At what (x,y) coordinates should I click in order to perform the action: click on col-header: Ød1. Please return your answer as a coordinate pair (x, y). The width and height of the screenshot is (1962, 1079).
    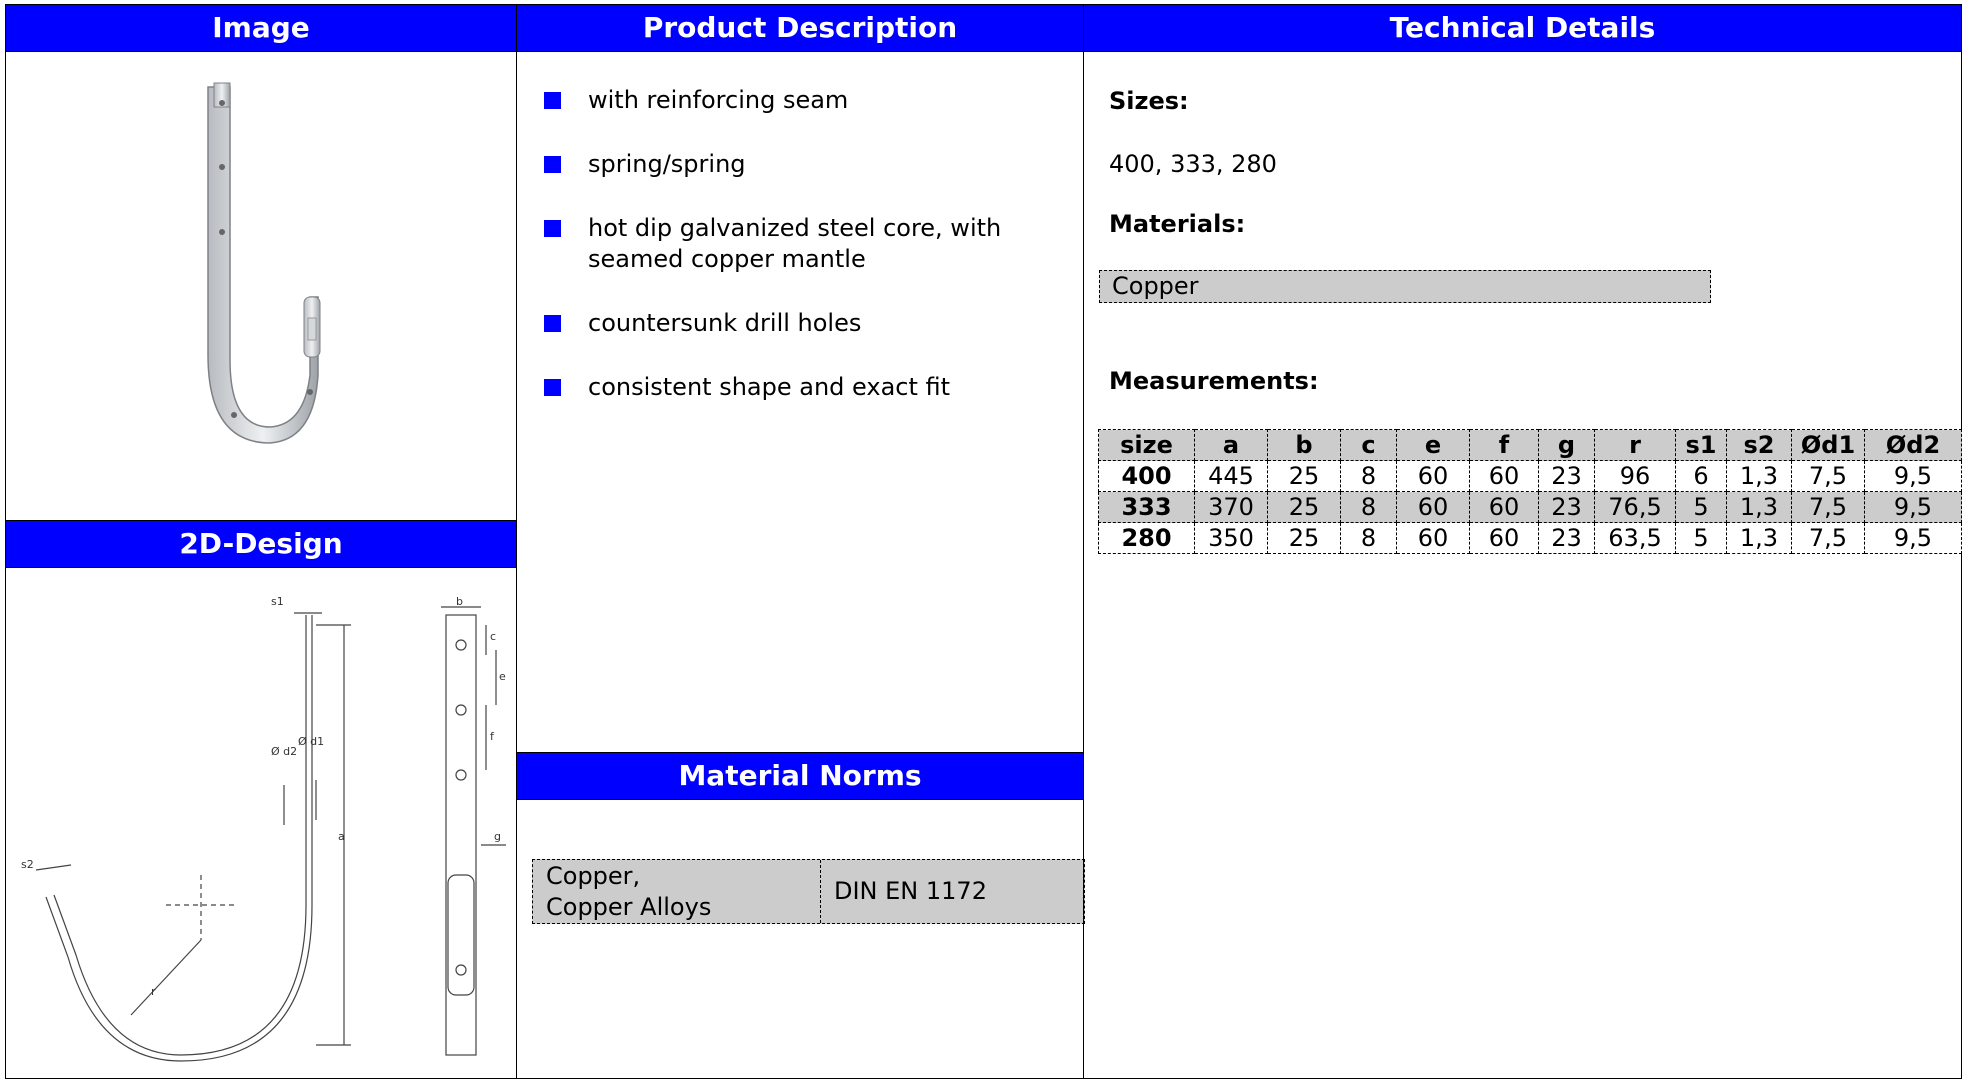
    Looking at the image, I should click on (1828, 445).